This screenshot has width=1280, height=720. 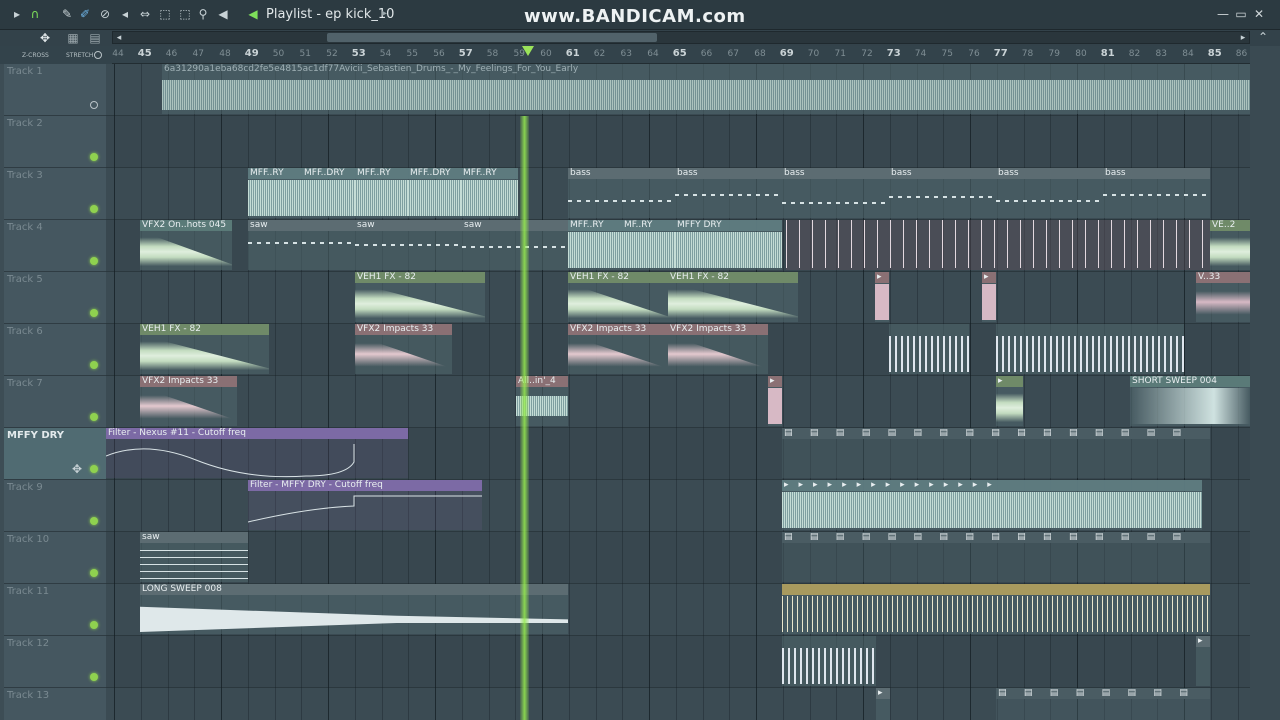 What do you see at coordinates (528, 51) in the screenshot?
I see `song-position-marker` at bounding box center [528, 51].